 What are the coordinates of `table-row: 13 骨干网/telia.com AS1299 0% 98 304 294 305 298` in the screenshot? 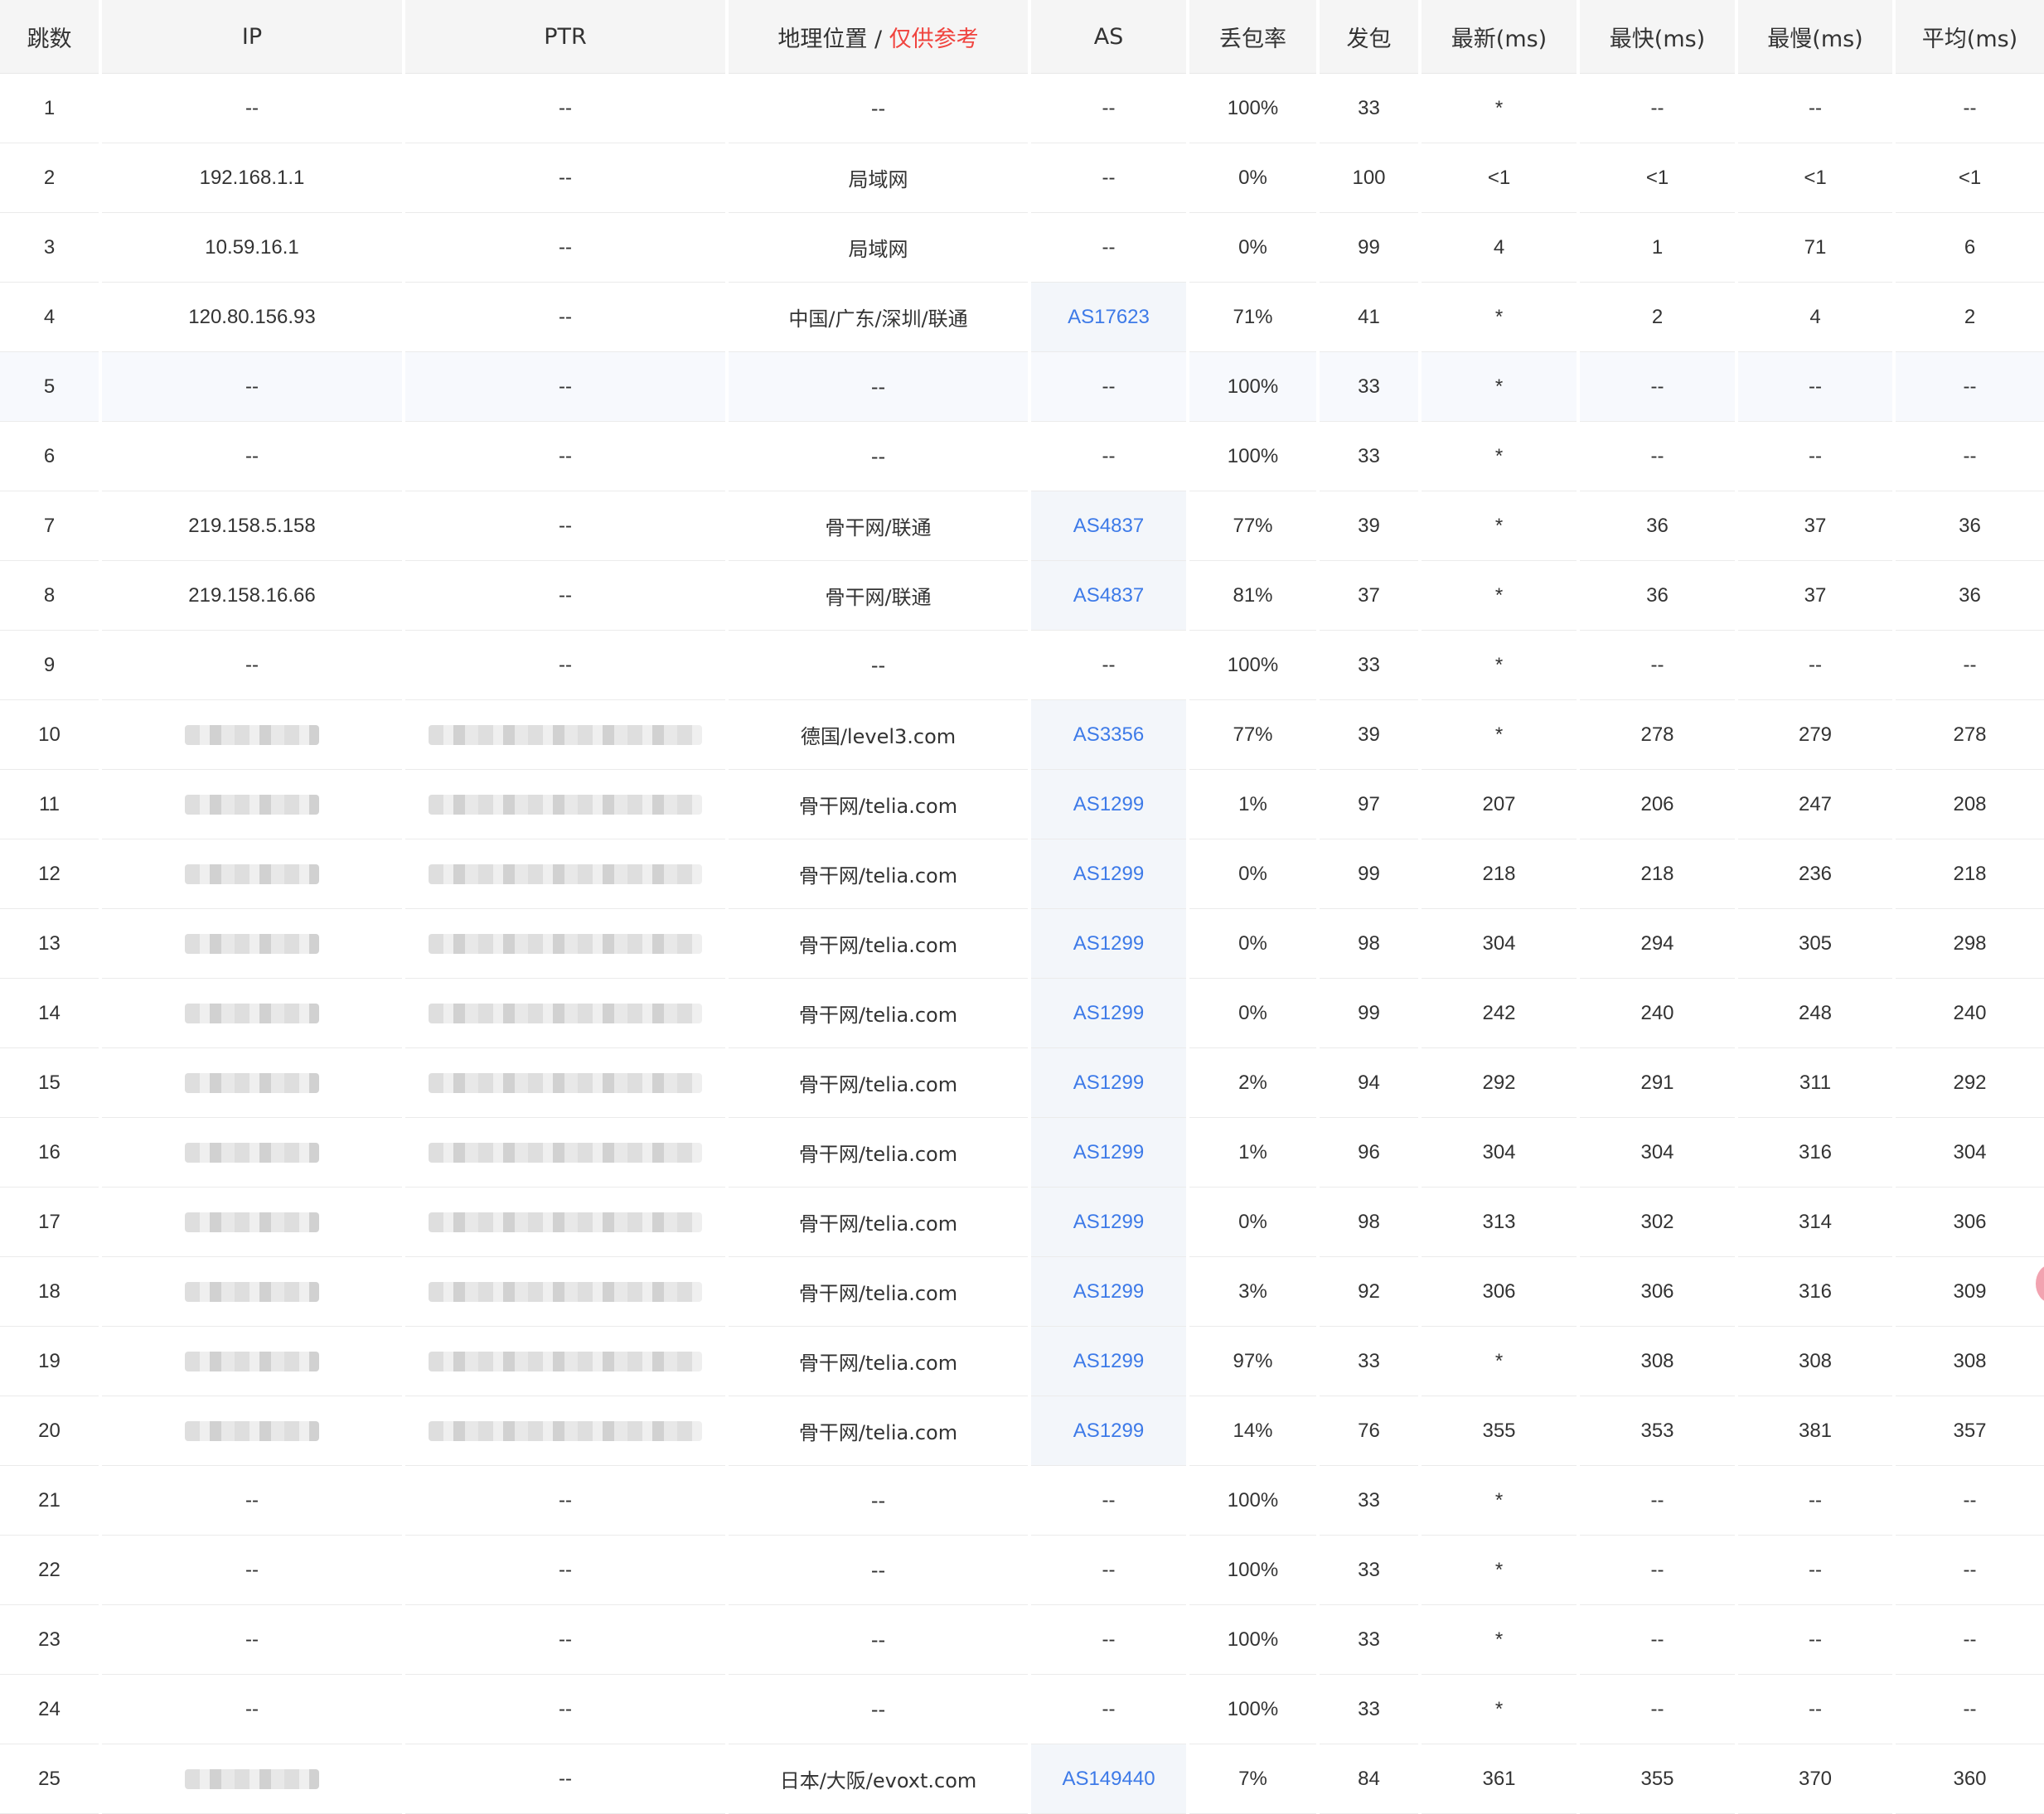 It's located at (1022, 943).